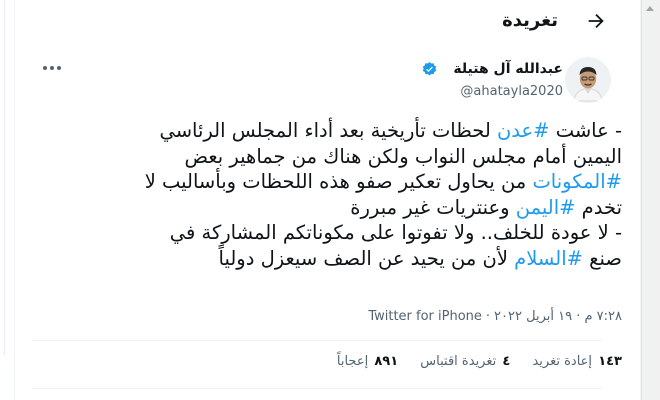  What do you see at coordinates (546, 207) in the screenshot?
I see `hashtag-link: #اليمن` at bounding box center [546, 207].